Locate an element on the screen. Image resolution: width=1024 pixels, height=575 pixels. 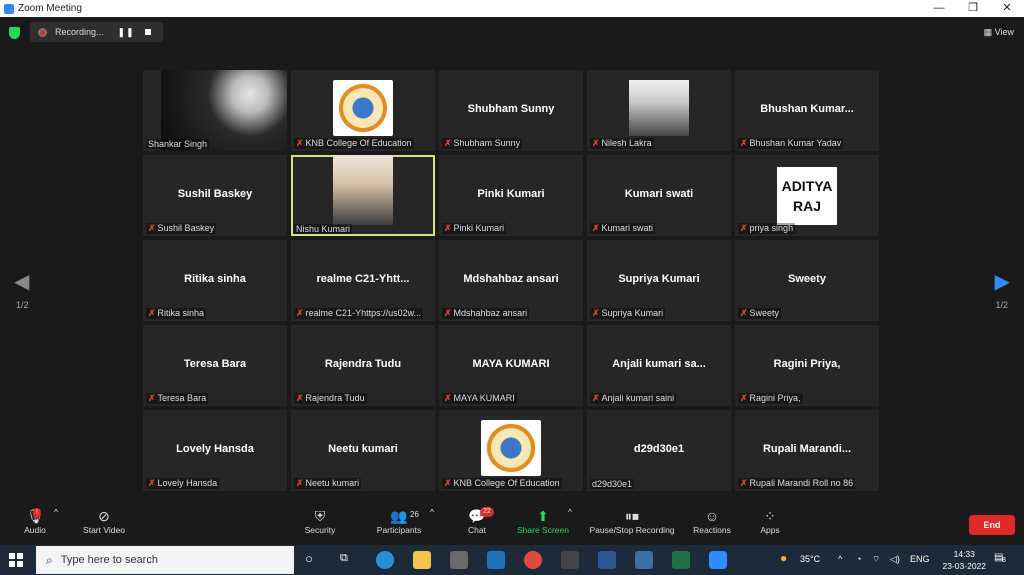
share-screen-button: ⬆ Share Screen is located at coordinates (543, 521).